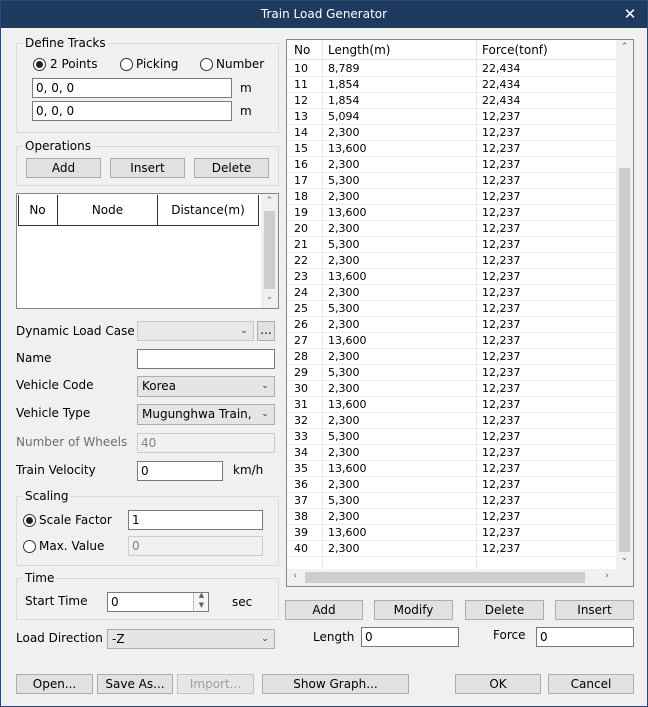  Describe the element at coordinates (607, 576) in the screenshot. I see `chevron-right-icon: ›` at that location.